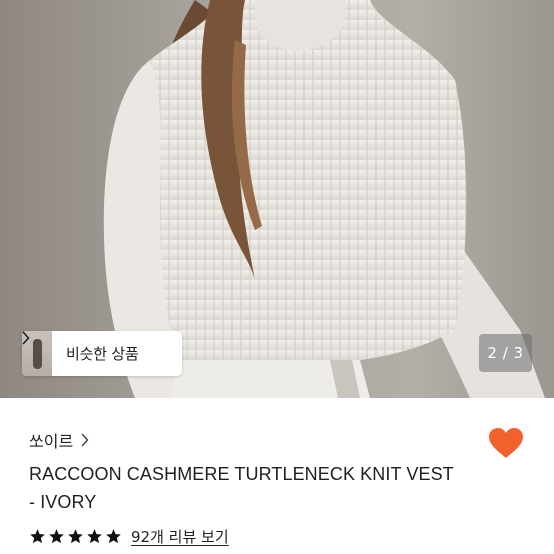  What do you see at coordinates (505, 353) in the screenshot?
I see `image-page-indicator: 2 / 3` at bounding box center [505, 353].